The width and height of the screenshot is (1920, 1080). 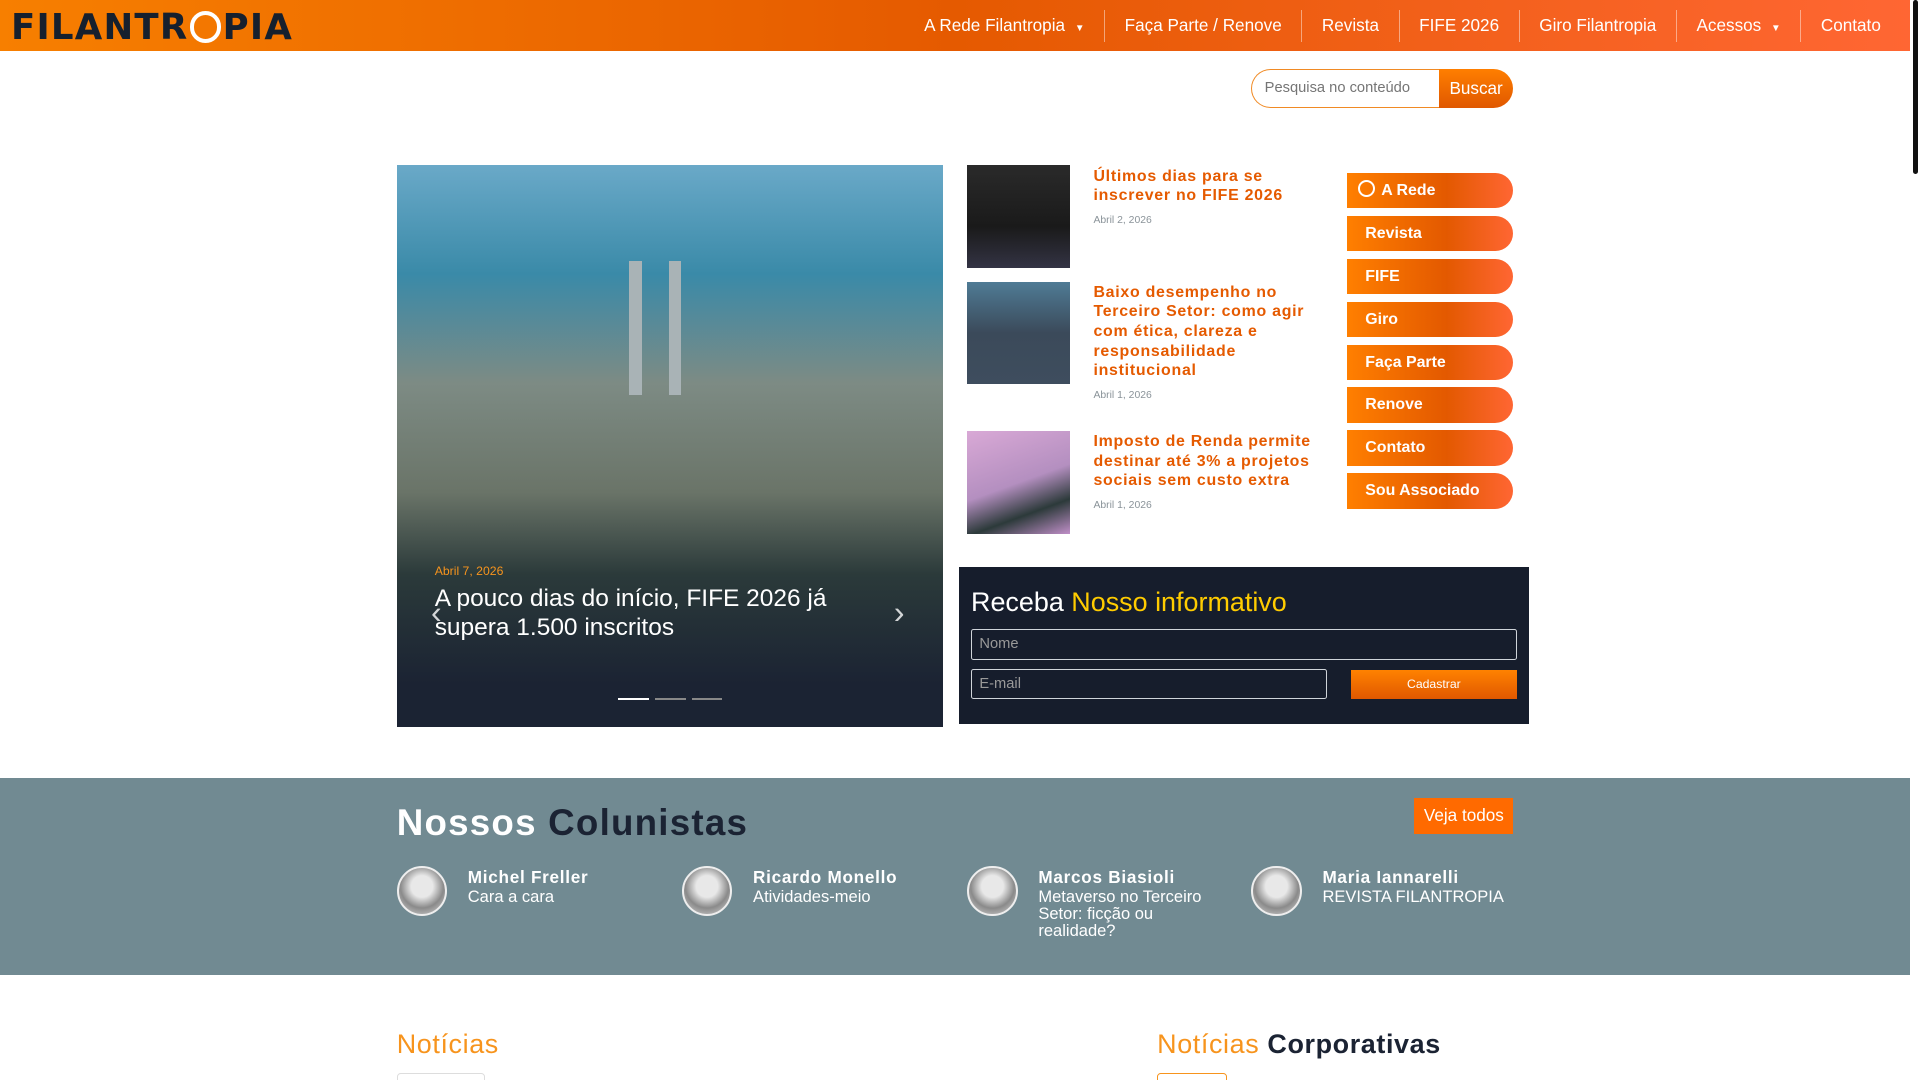 I want to click on news-tab, so click(x=440, y=1076).